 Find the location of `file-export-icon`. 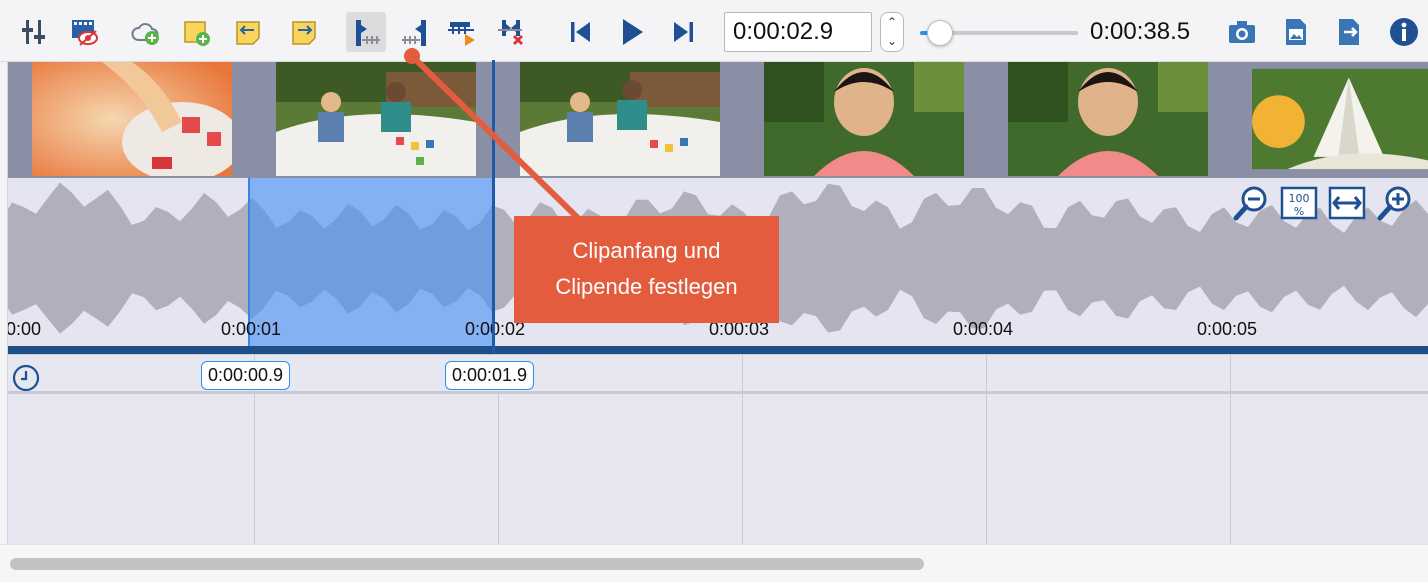

file-export-icon is located at coordinates (1349, 32).